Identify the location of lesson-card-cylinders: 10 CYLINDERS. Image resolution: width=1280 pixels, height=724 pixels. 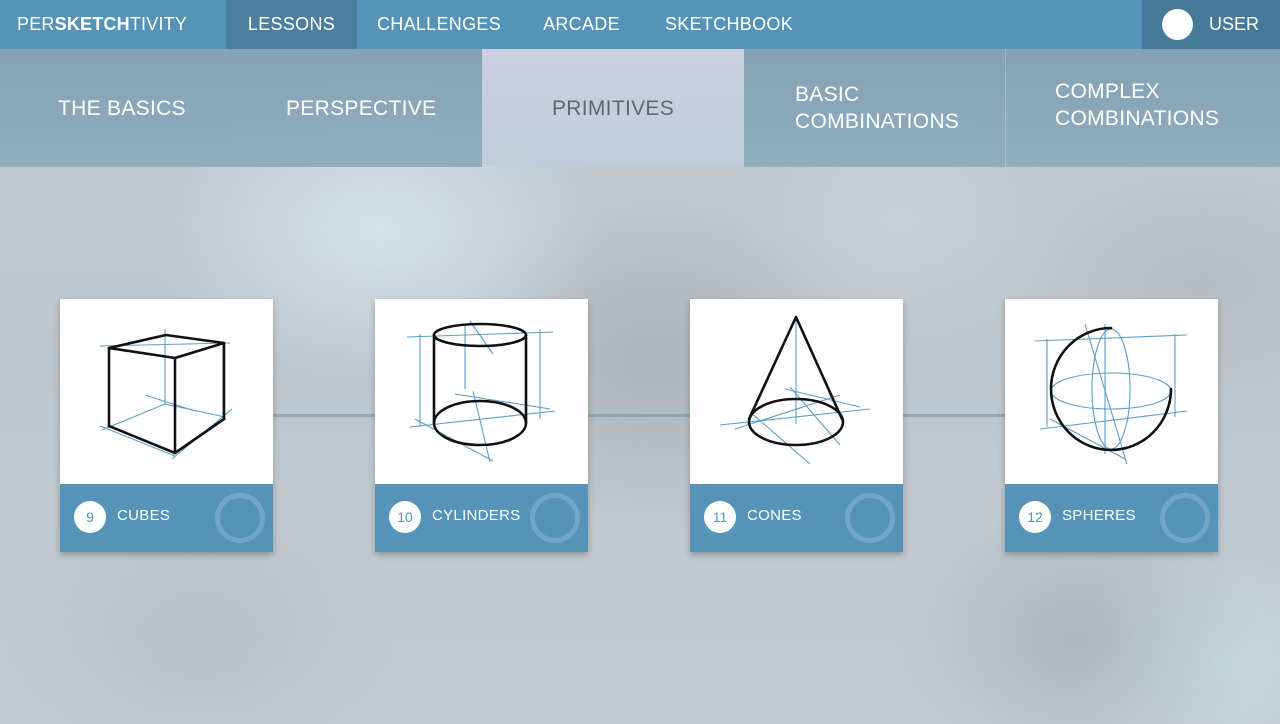
(481, 425).